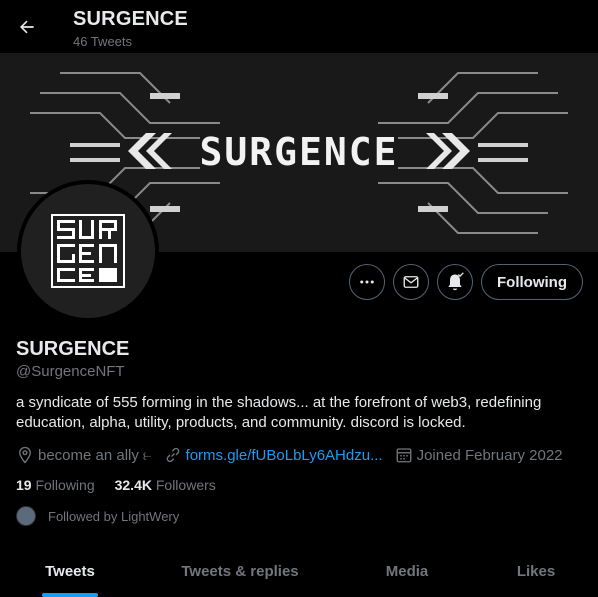 The height and width of the screenshot is (597, 598). I want to click on back-button, so click(27, 27).